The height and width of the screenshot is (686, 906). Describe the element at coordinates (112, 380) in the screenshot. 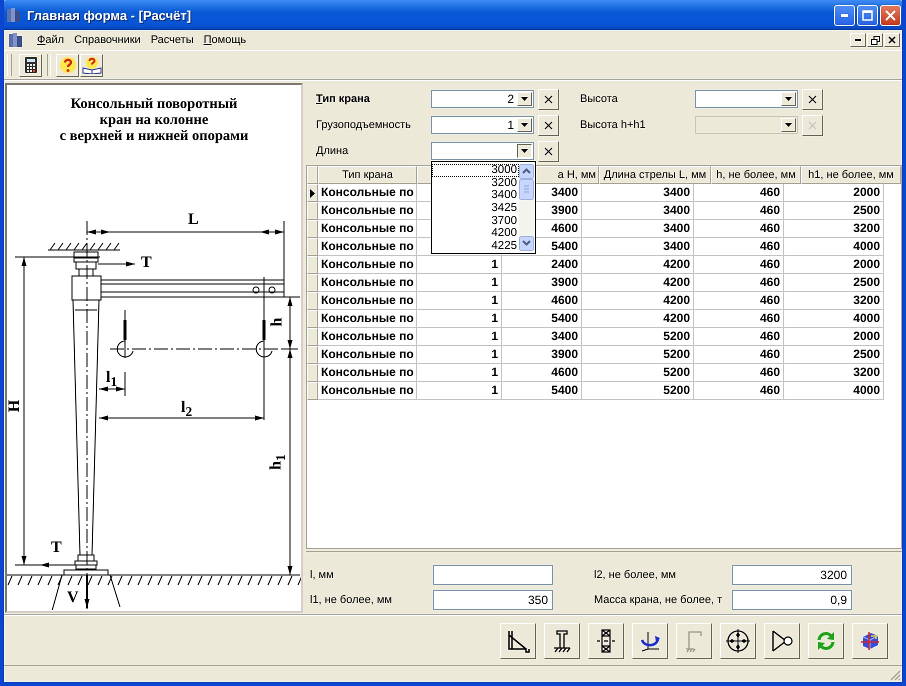

I see `dimension-label: l$_{1}$` at that location.